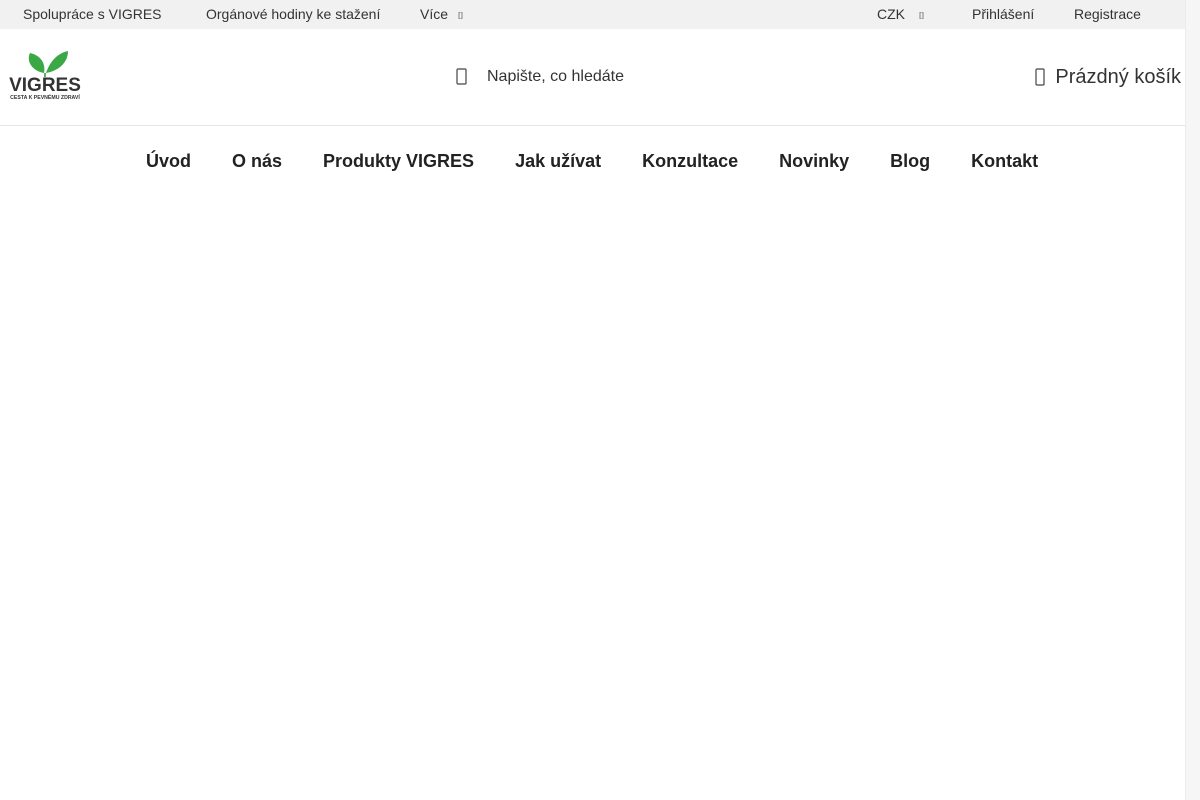  Describe the element at coordinates (398, 161) in the screenshot. I see `nav-item-produkty: Produkty VIGRES` at that location.